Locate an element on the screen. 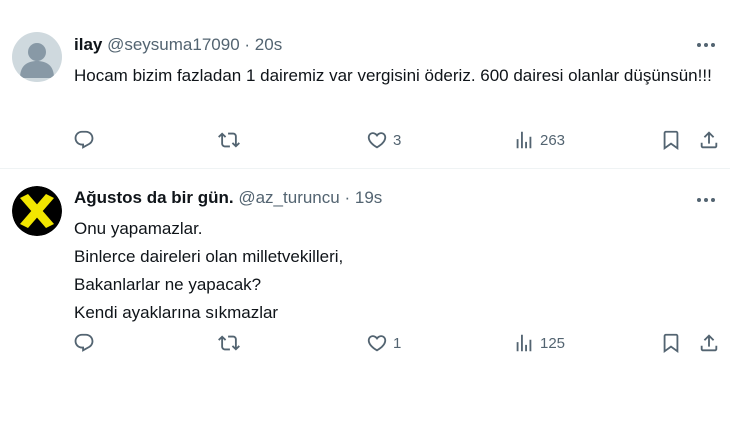 The width and height of the screenshot is (730, 421). view-count: 263 is located at coordinates (553, 140).